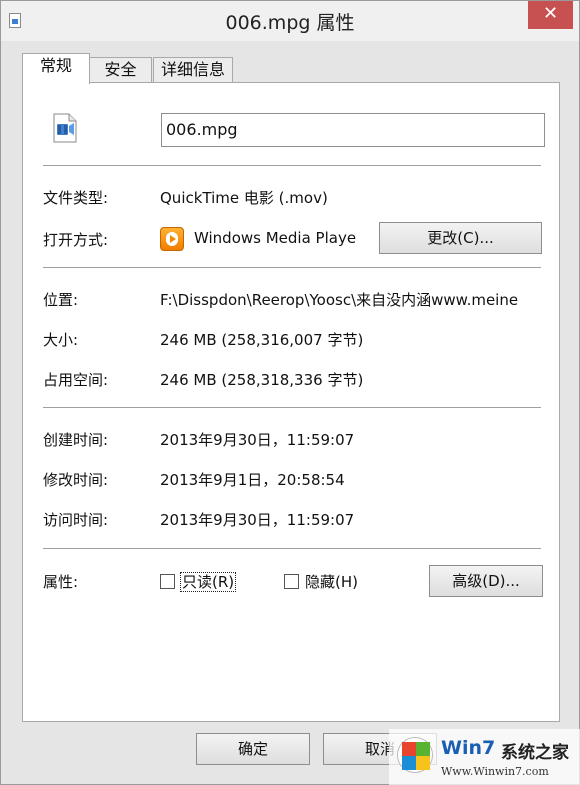 The height and width of the screenshot is (785, 580). Describe the element at coordinates (65, 128) in the screenshot. I see `video-file-icon` at that location.